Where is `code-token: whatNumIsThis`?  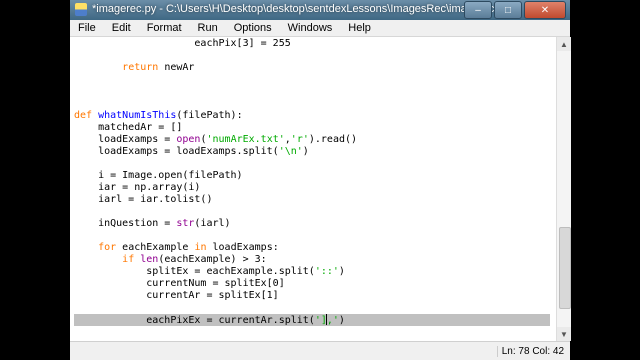 code-token: whatNumIsThis is located at coordinates (137, 115).